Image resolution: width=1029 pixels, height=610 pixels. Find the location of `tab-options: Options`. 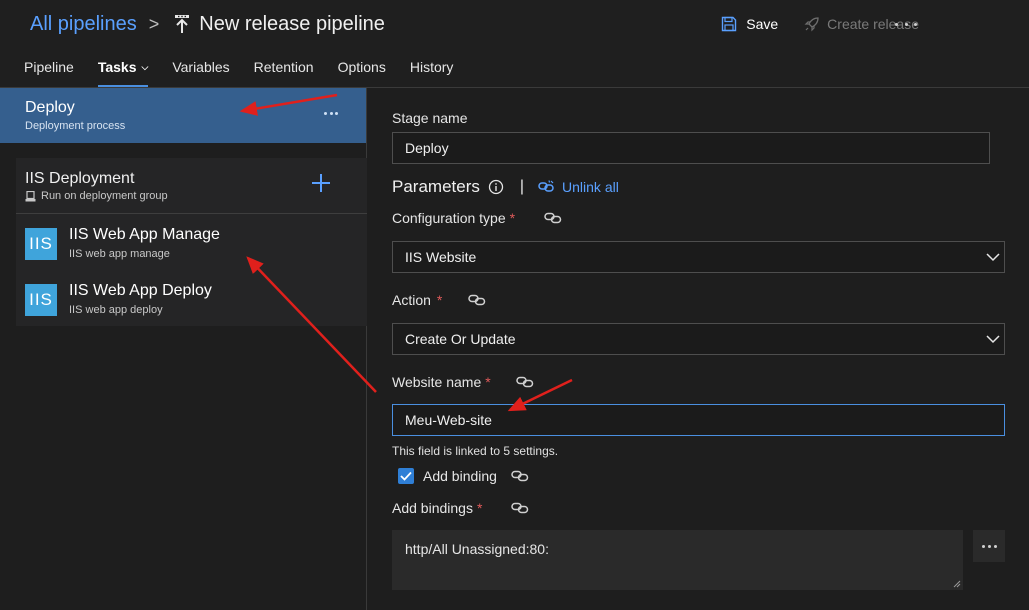

tab-options: Options is located at coordinates (362, 73).